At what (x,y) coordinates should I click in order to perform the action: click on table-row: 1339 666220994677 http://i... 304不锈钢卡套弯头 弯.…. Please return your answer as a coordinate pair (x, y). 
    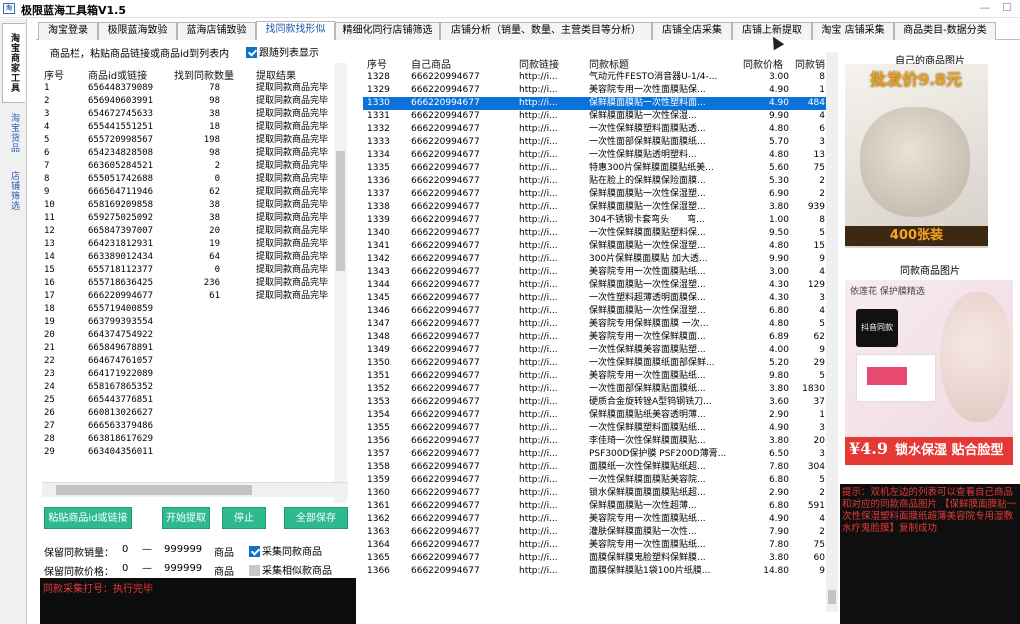
    Looking at the image, I should click on (595, 220).